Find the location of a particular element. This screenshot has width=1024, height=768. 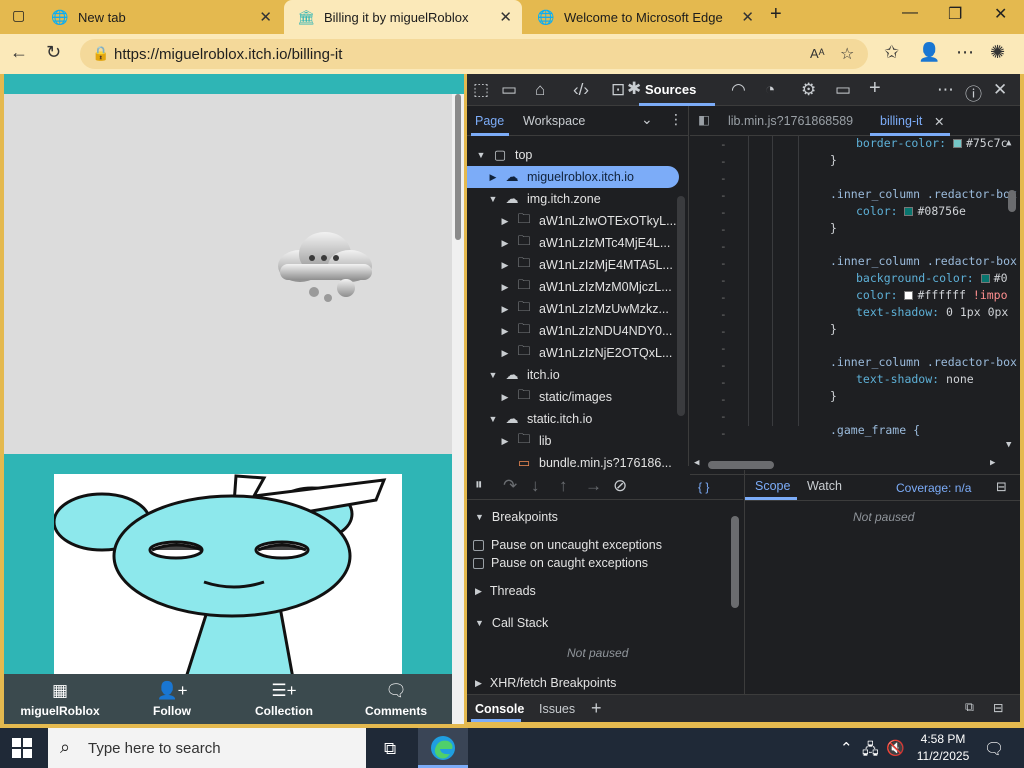

maximize-icon: ❐ is located at coordinates (955, 14).